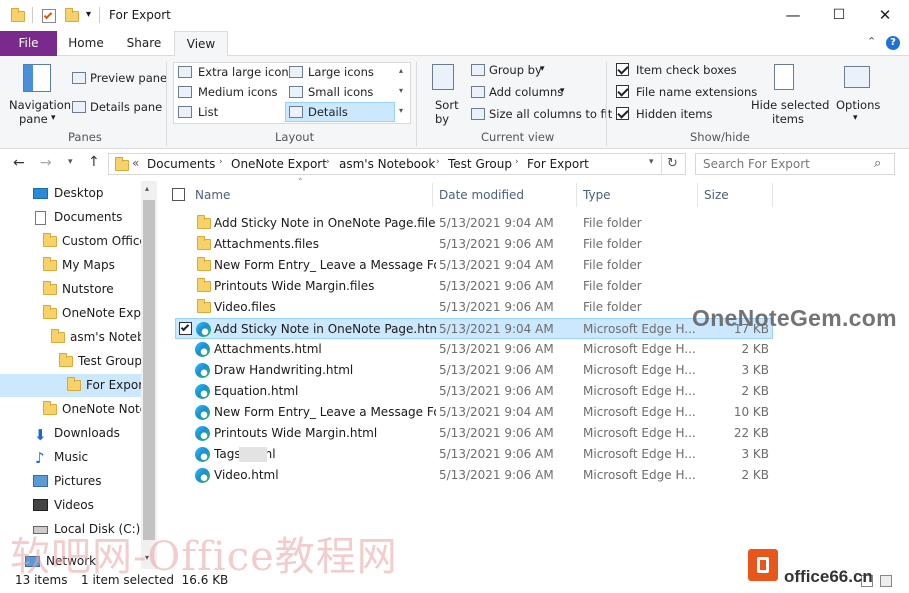 The image size is (909, 593). What do you see at coordinates (39, 94) in the screenshot?
I see `navigation-pane-button: Navigation pane ▾` at bounding box center [39, 94].